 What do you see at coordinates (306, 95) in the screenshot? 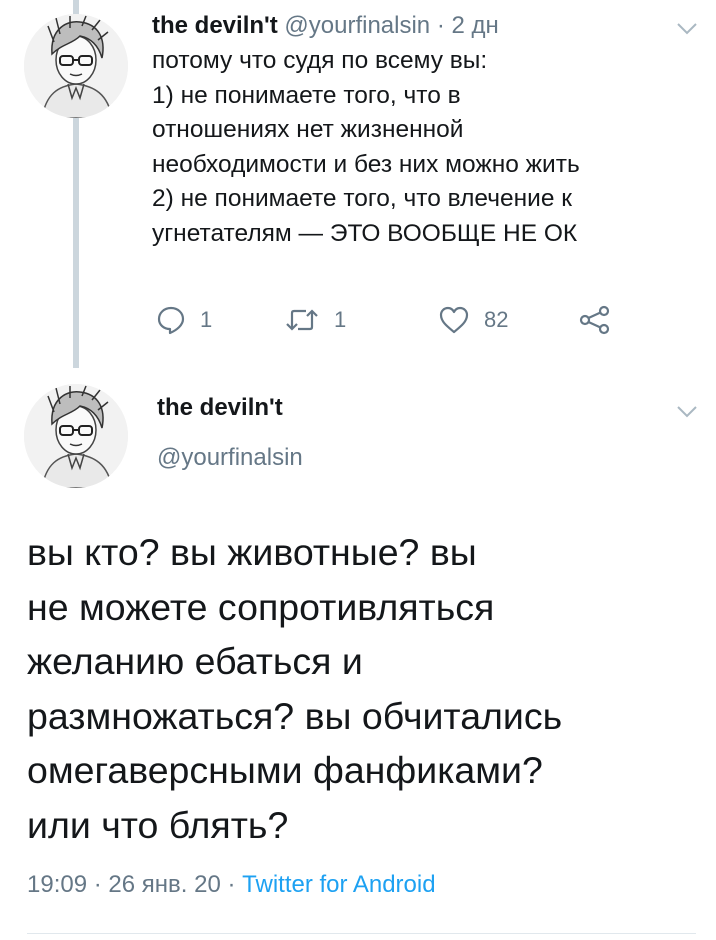
I see `tweet1-line: 1) не понимаете того, что в` at bounding box center [306, 95].